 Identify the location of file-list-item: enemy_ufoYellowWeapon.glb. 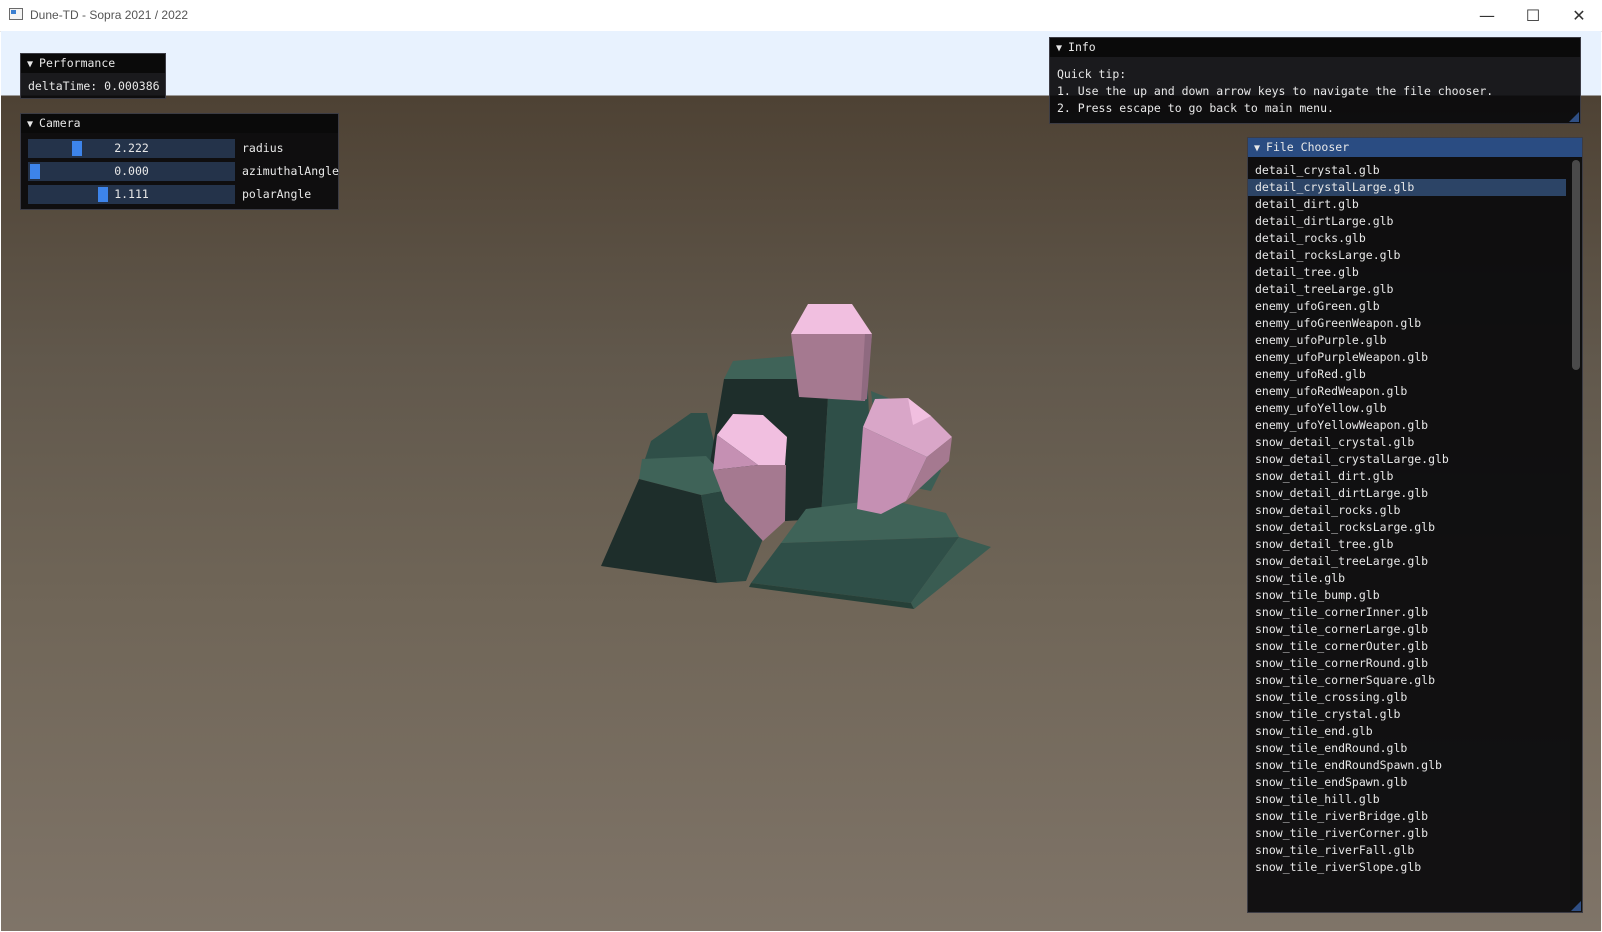
(1407, 425).